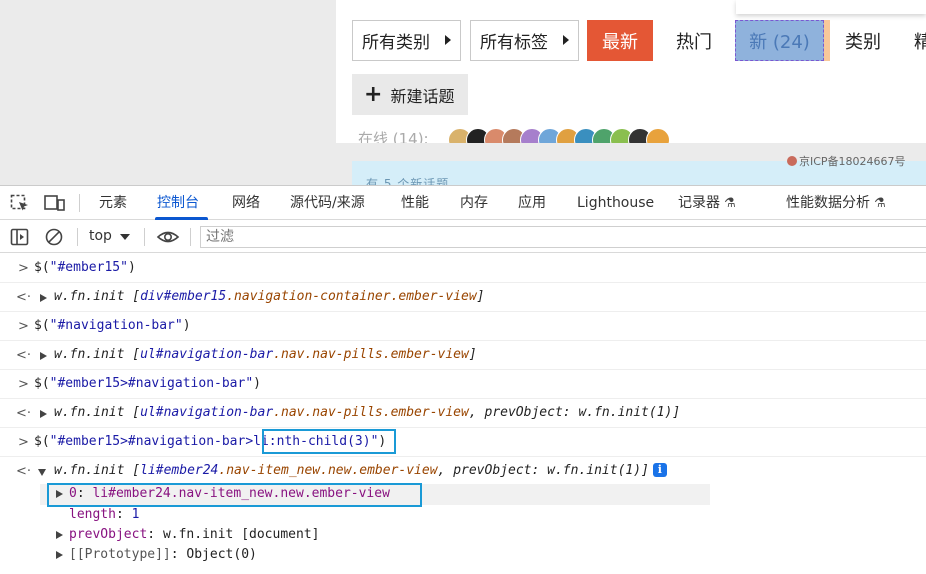  What do you see at coordinates (920, 40) in the screenshot?
I see `nav-more: 精` at bounding box center [920, 40].